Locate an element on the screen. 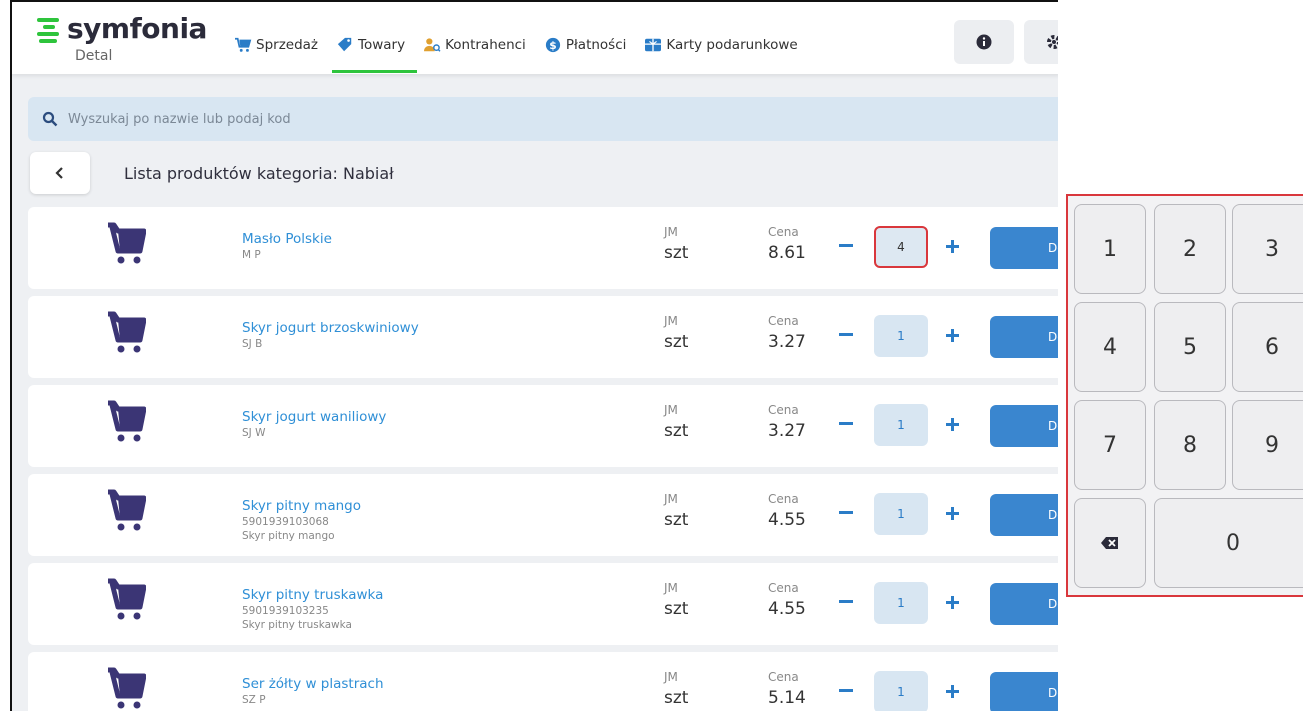 The height and width of the screenshot is (711, 1303). product-name: Skyr jogurt waniliowy is located at coordinates (314, 417).